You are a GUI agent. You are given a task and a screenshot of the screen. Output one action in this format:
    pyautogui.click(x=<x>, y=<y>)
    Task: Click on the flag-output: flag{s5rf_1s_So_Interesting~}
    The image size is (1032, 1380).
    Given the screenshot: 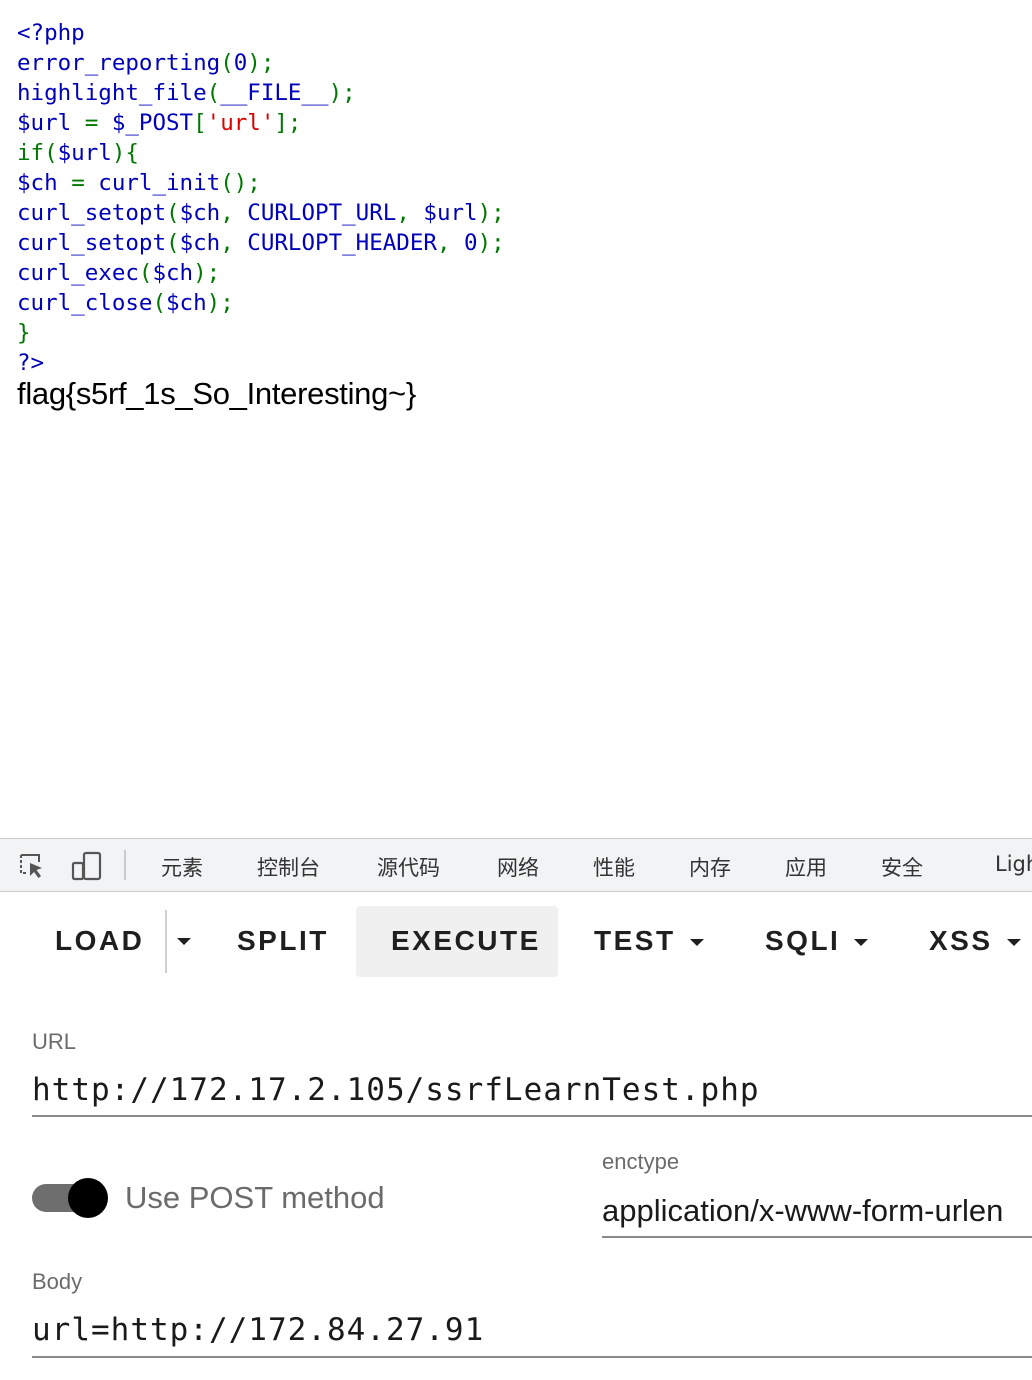 What is the action you would take?
    pyautogui.click(x=216, y=393)
    